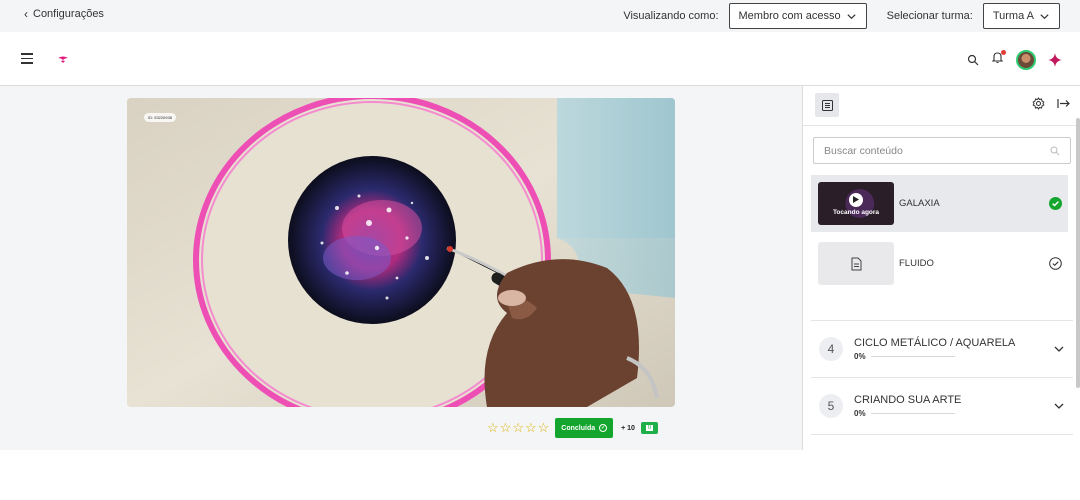  Describe the element at coordinates (1063, 103) in the screenshot. I see `collapse-sidebar-icon` at that location.